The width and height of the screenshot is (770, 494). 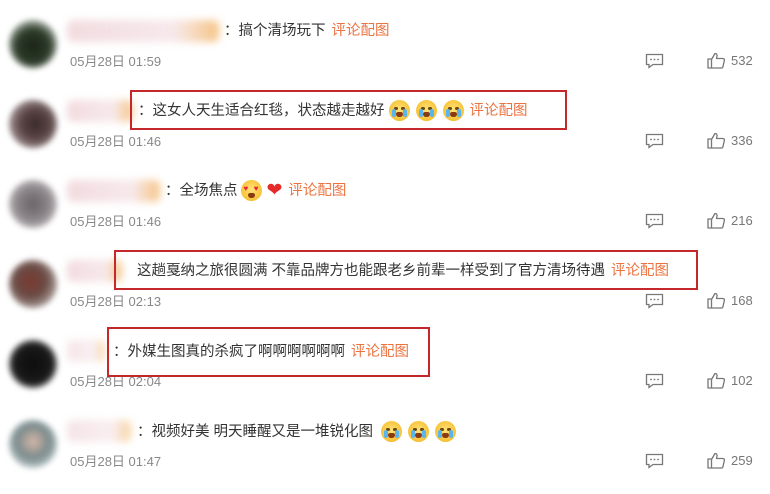 What do you see at coordinates (116, 61) in the screenshot?
I see `timestamp: 05月28日 01:59` at bounding box center [116, 61].